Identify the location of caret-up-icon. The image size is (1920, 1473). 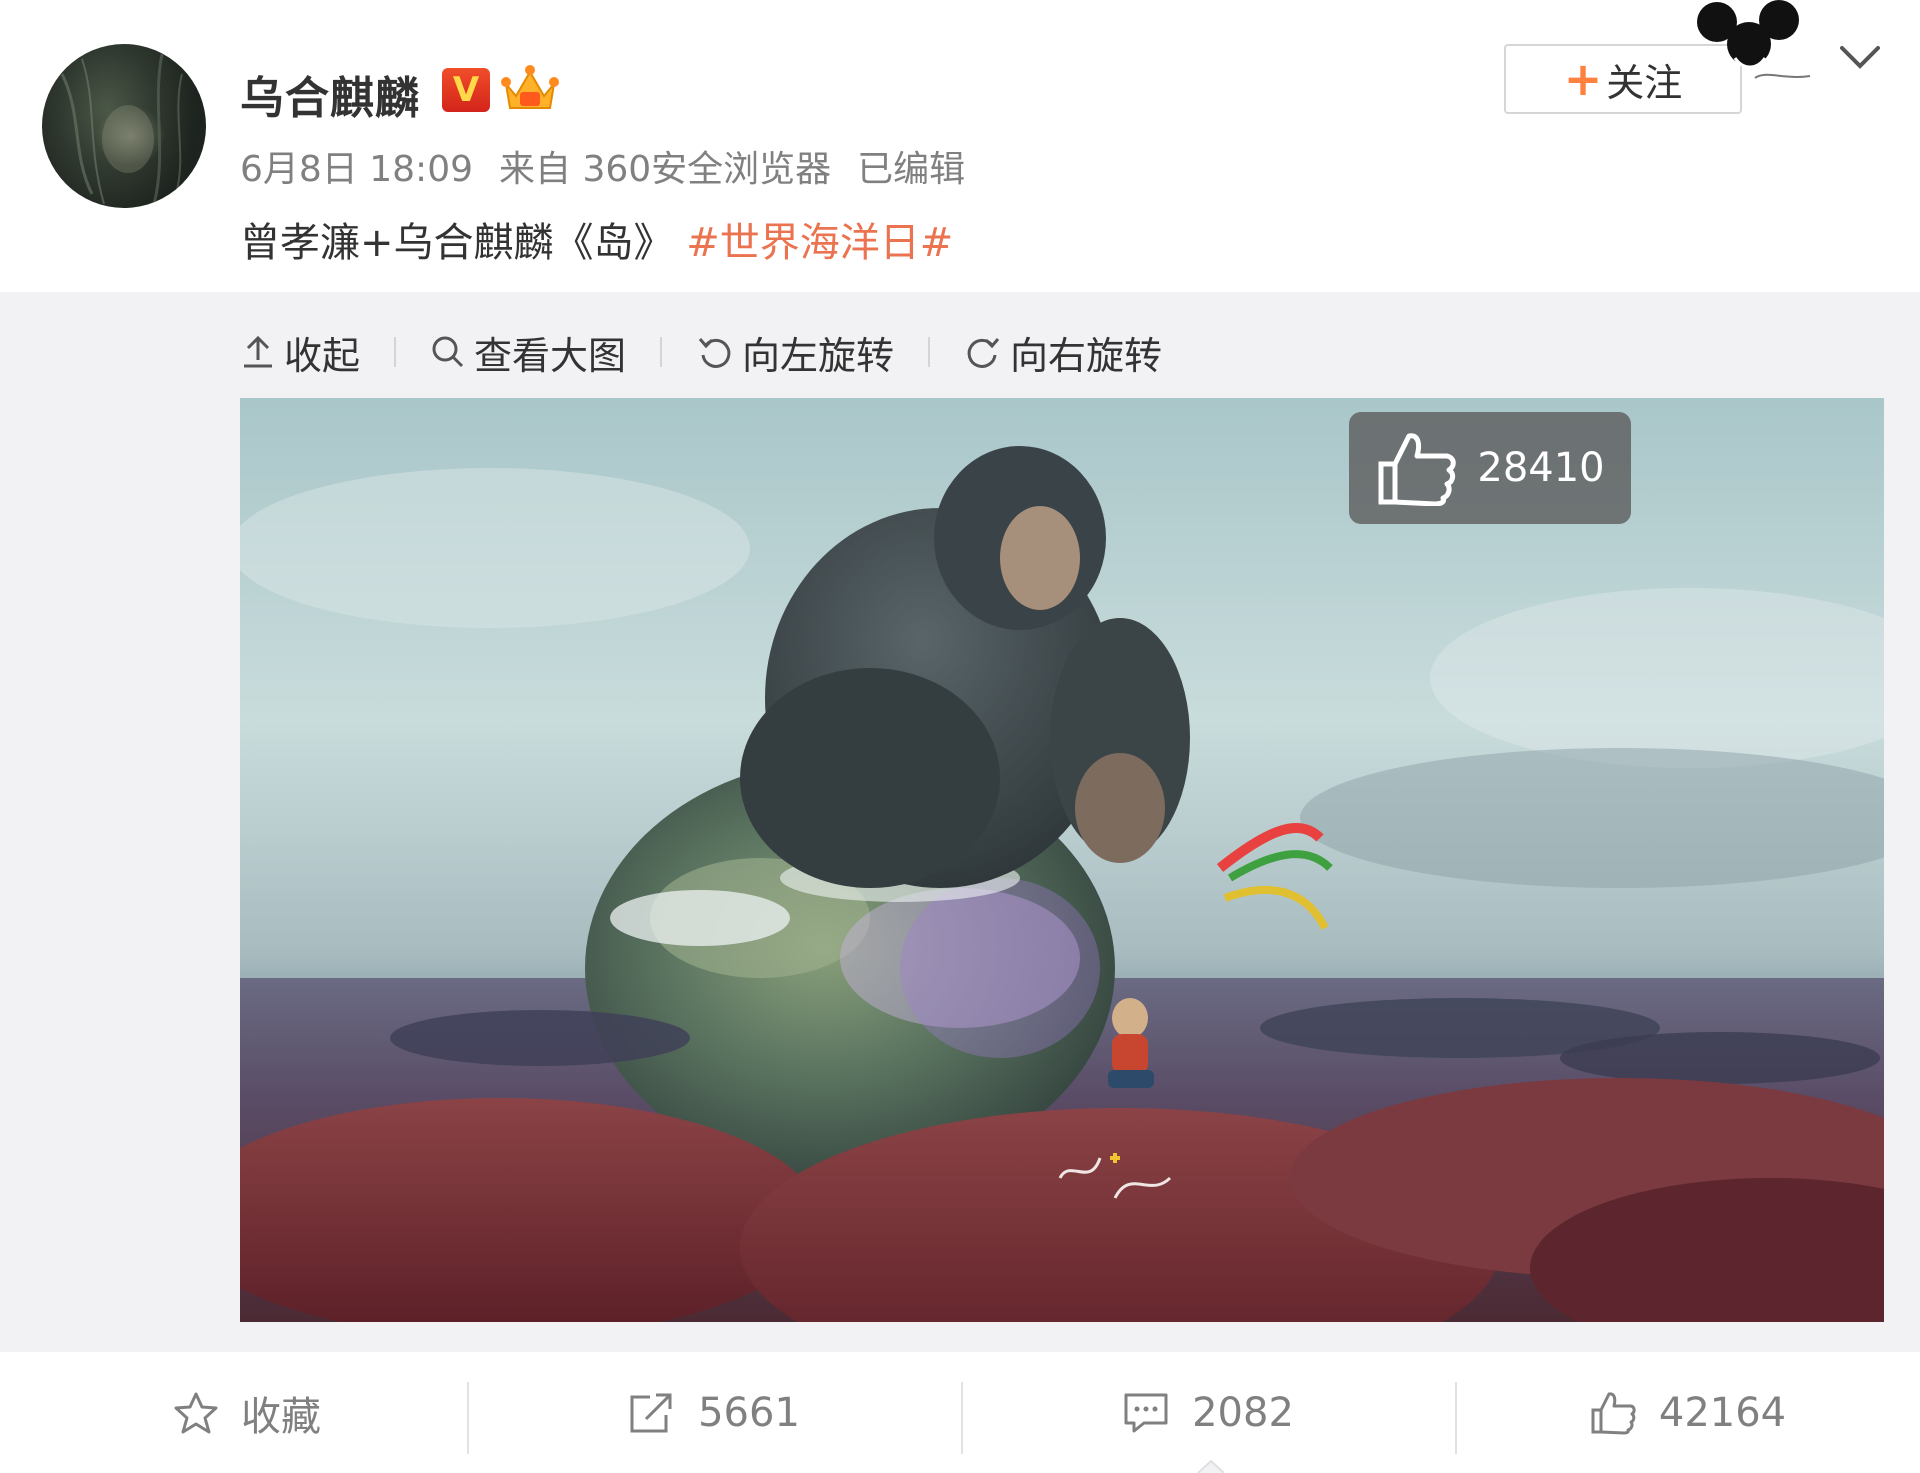
(1211, 1466).